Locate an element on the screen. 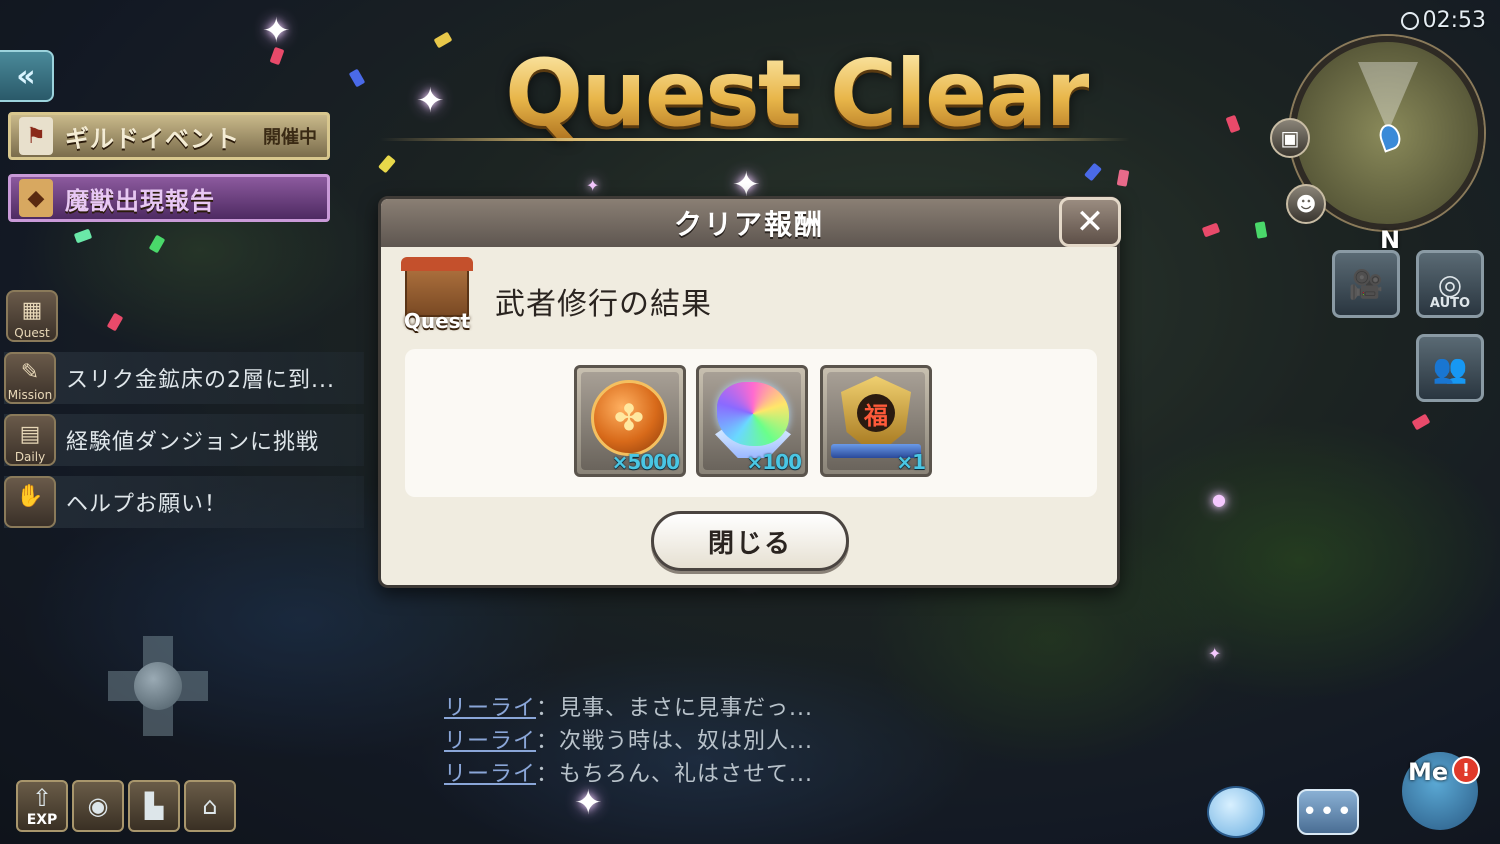  party-button: 👥 is located at coordinates (1450, 368).